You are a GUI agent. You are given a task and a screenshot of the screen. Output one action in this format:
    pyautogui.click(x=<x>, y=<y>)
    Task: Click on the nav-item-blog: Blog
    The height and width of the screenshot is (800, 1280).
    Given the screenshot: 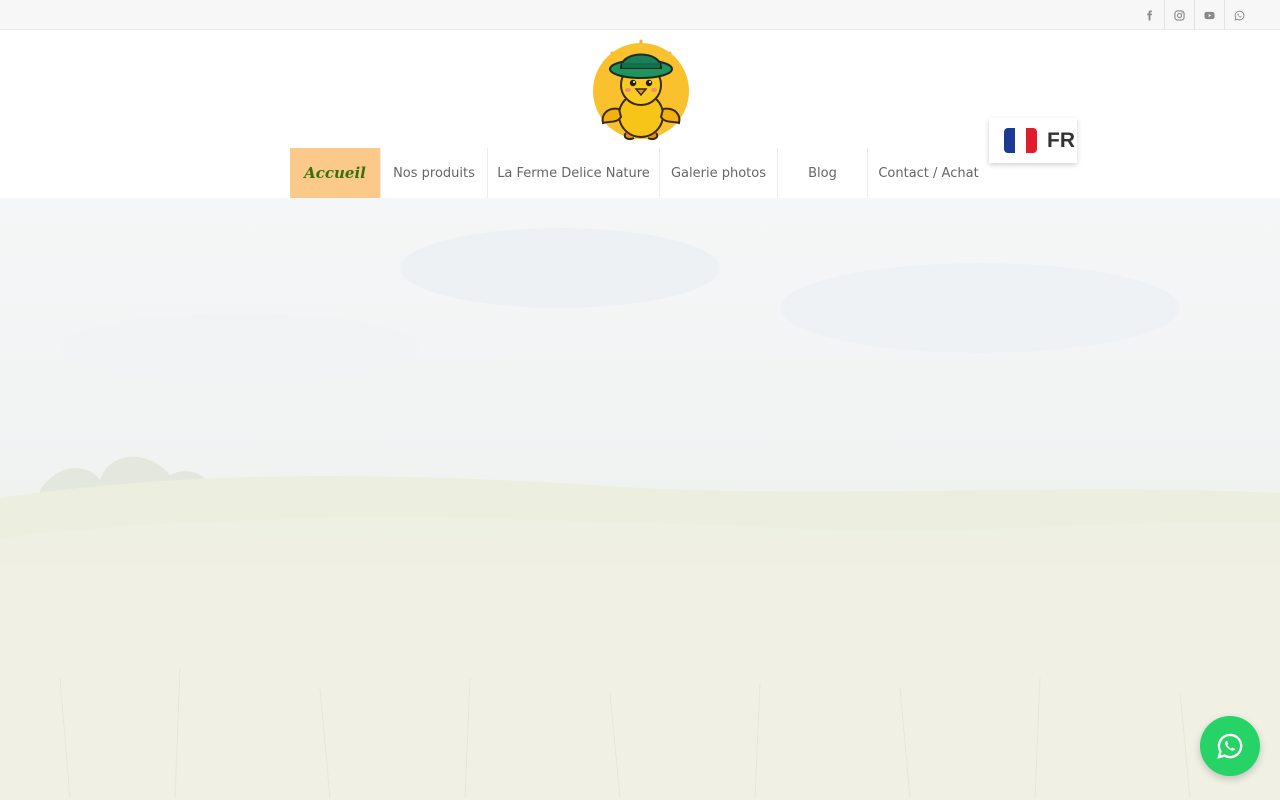 What is the action you would take?
    pyautogui.click(x=822, y=173)
    